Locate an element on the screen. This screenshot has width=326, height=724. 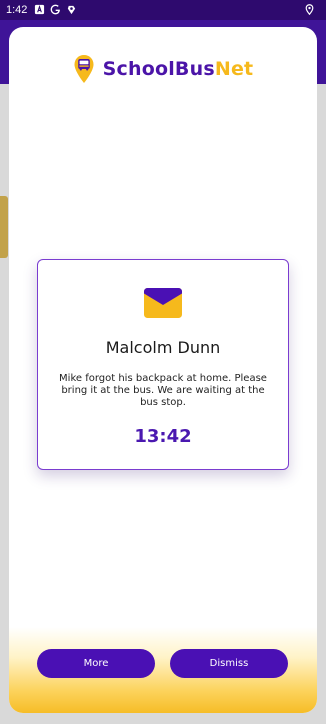
signal-app-icon is located at coordinates (71, 10).